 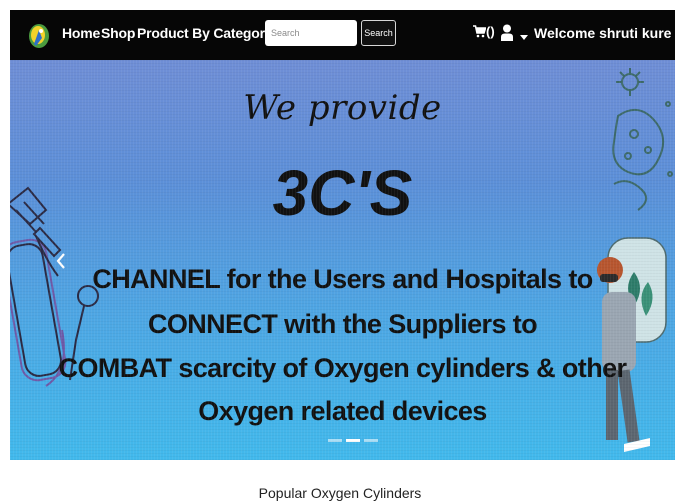 What do you see at coordinates (378, 33) in the screenshot?
I see `search-button: Search` at bounding box center [378, 33].